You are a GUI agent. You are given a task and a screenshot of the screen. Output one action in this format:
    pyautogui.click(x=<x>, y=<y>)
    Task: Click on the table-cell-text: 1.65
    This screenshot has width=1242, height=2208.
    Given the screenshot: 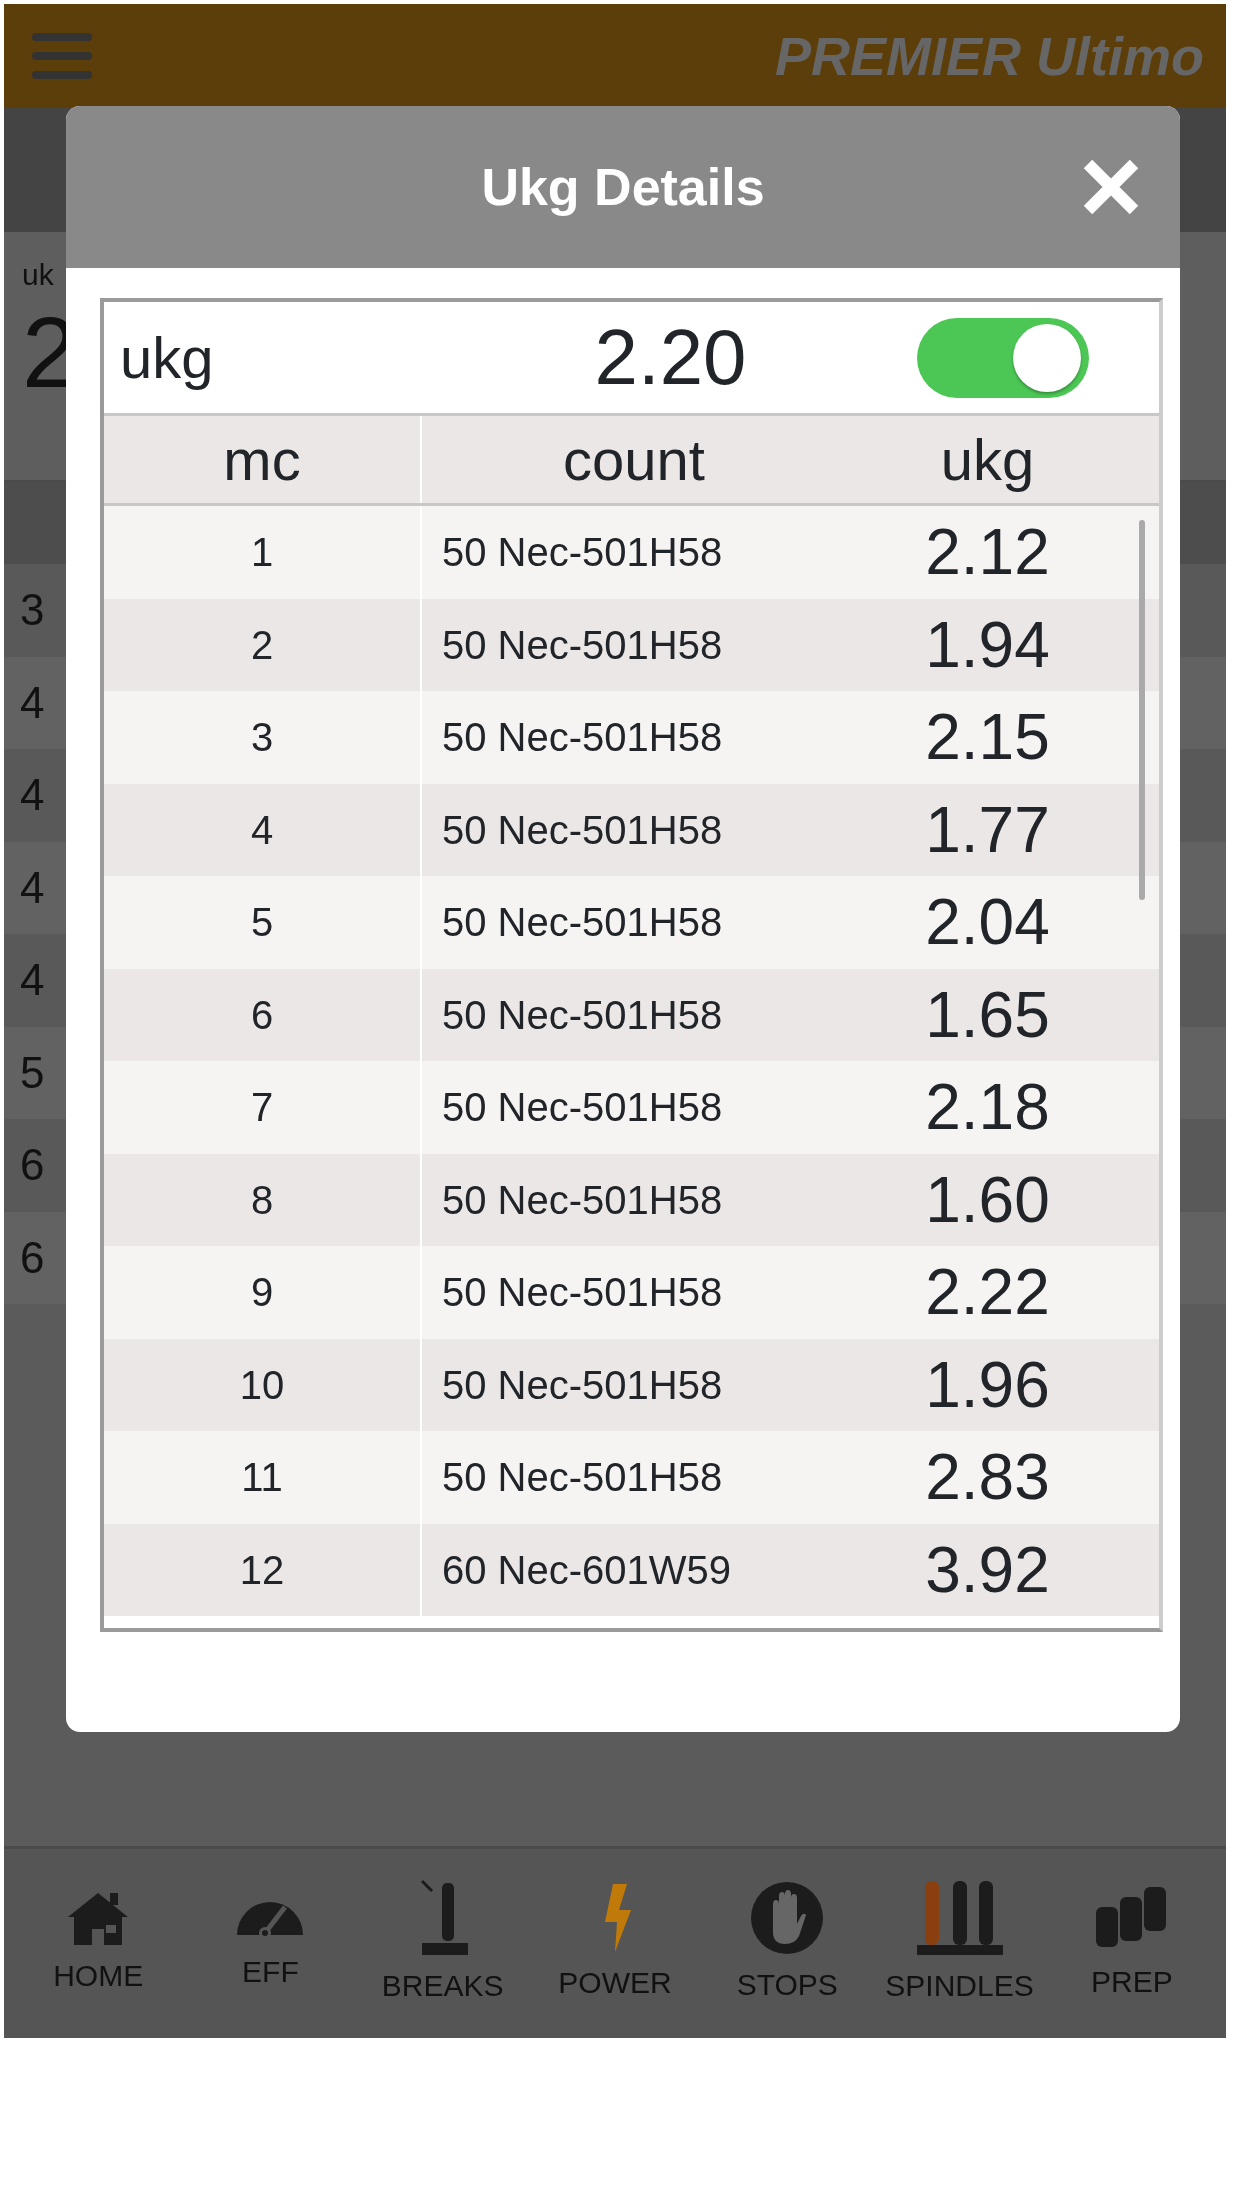 What is the action you would take?
    pyautogui.click(x=987, y=1015)
    